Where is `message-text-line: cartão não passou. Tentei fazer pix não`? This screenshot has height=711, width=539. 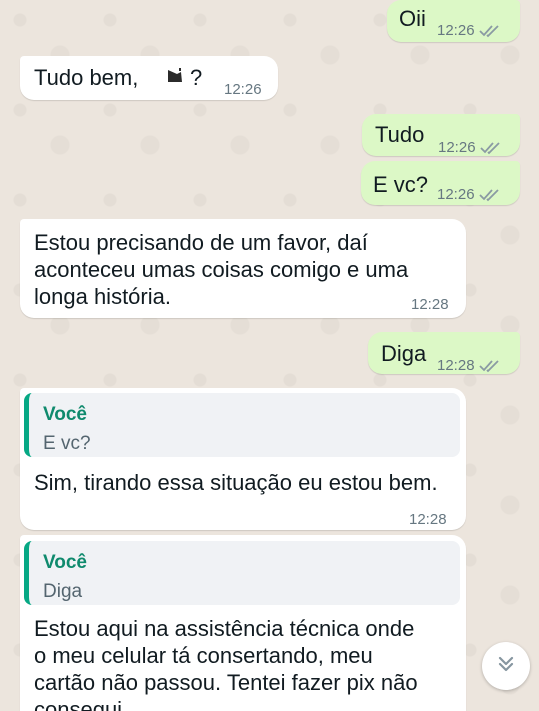 message-text-line: cartão não passou. Tentei fazer pix não is located at coordinates (226, 682).